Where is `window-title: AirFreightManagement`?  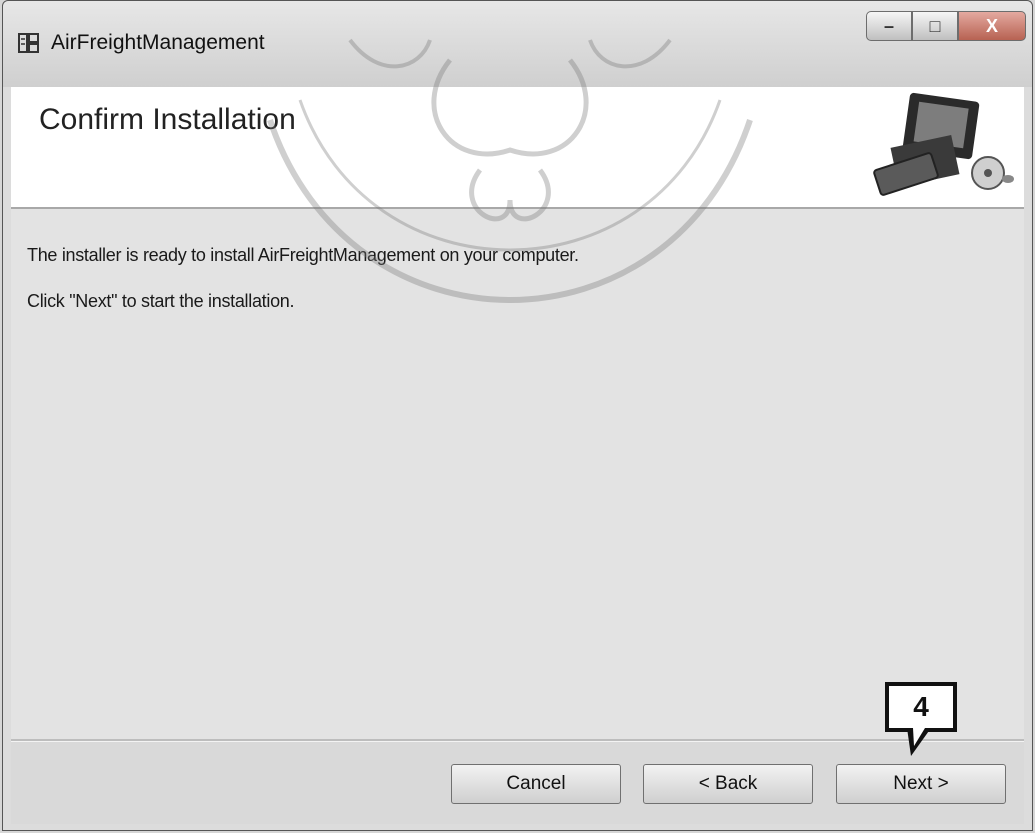
window-title: AirFreightManagement is located at coordinates (158, 42).